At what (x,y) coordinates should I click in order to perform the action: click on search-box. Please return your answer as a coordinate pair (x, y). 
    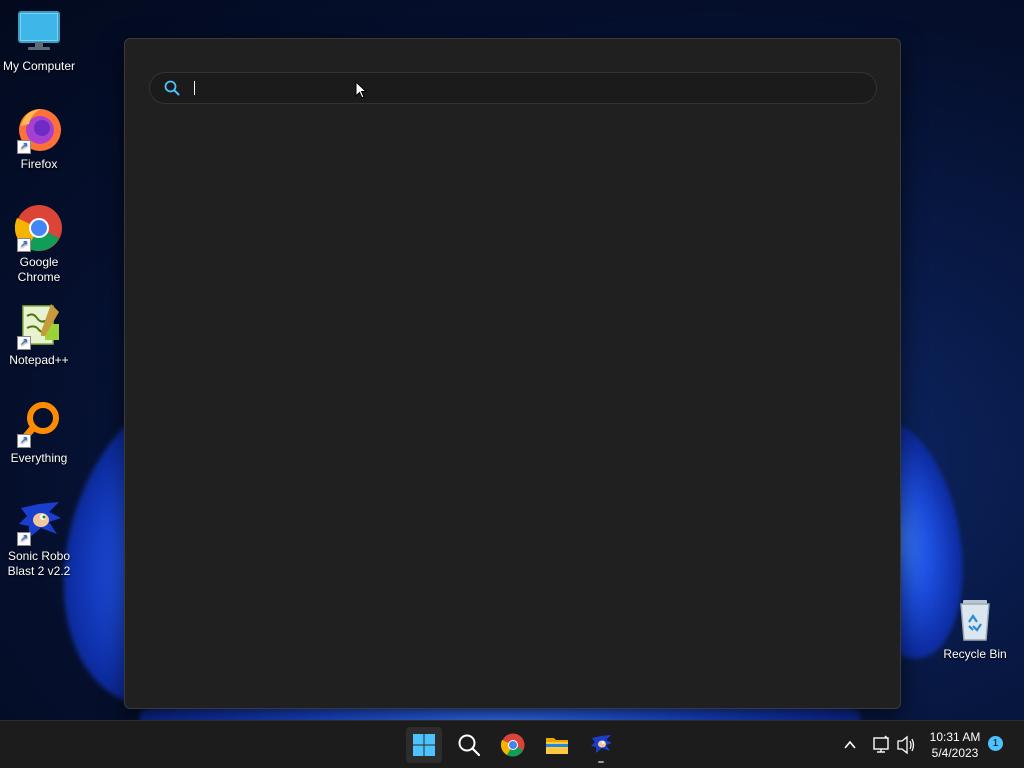
    Looking at the image, I should click on (513, 88).